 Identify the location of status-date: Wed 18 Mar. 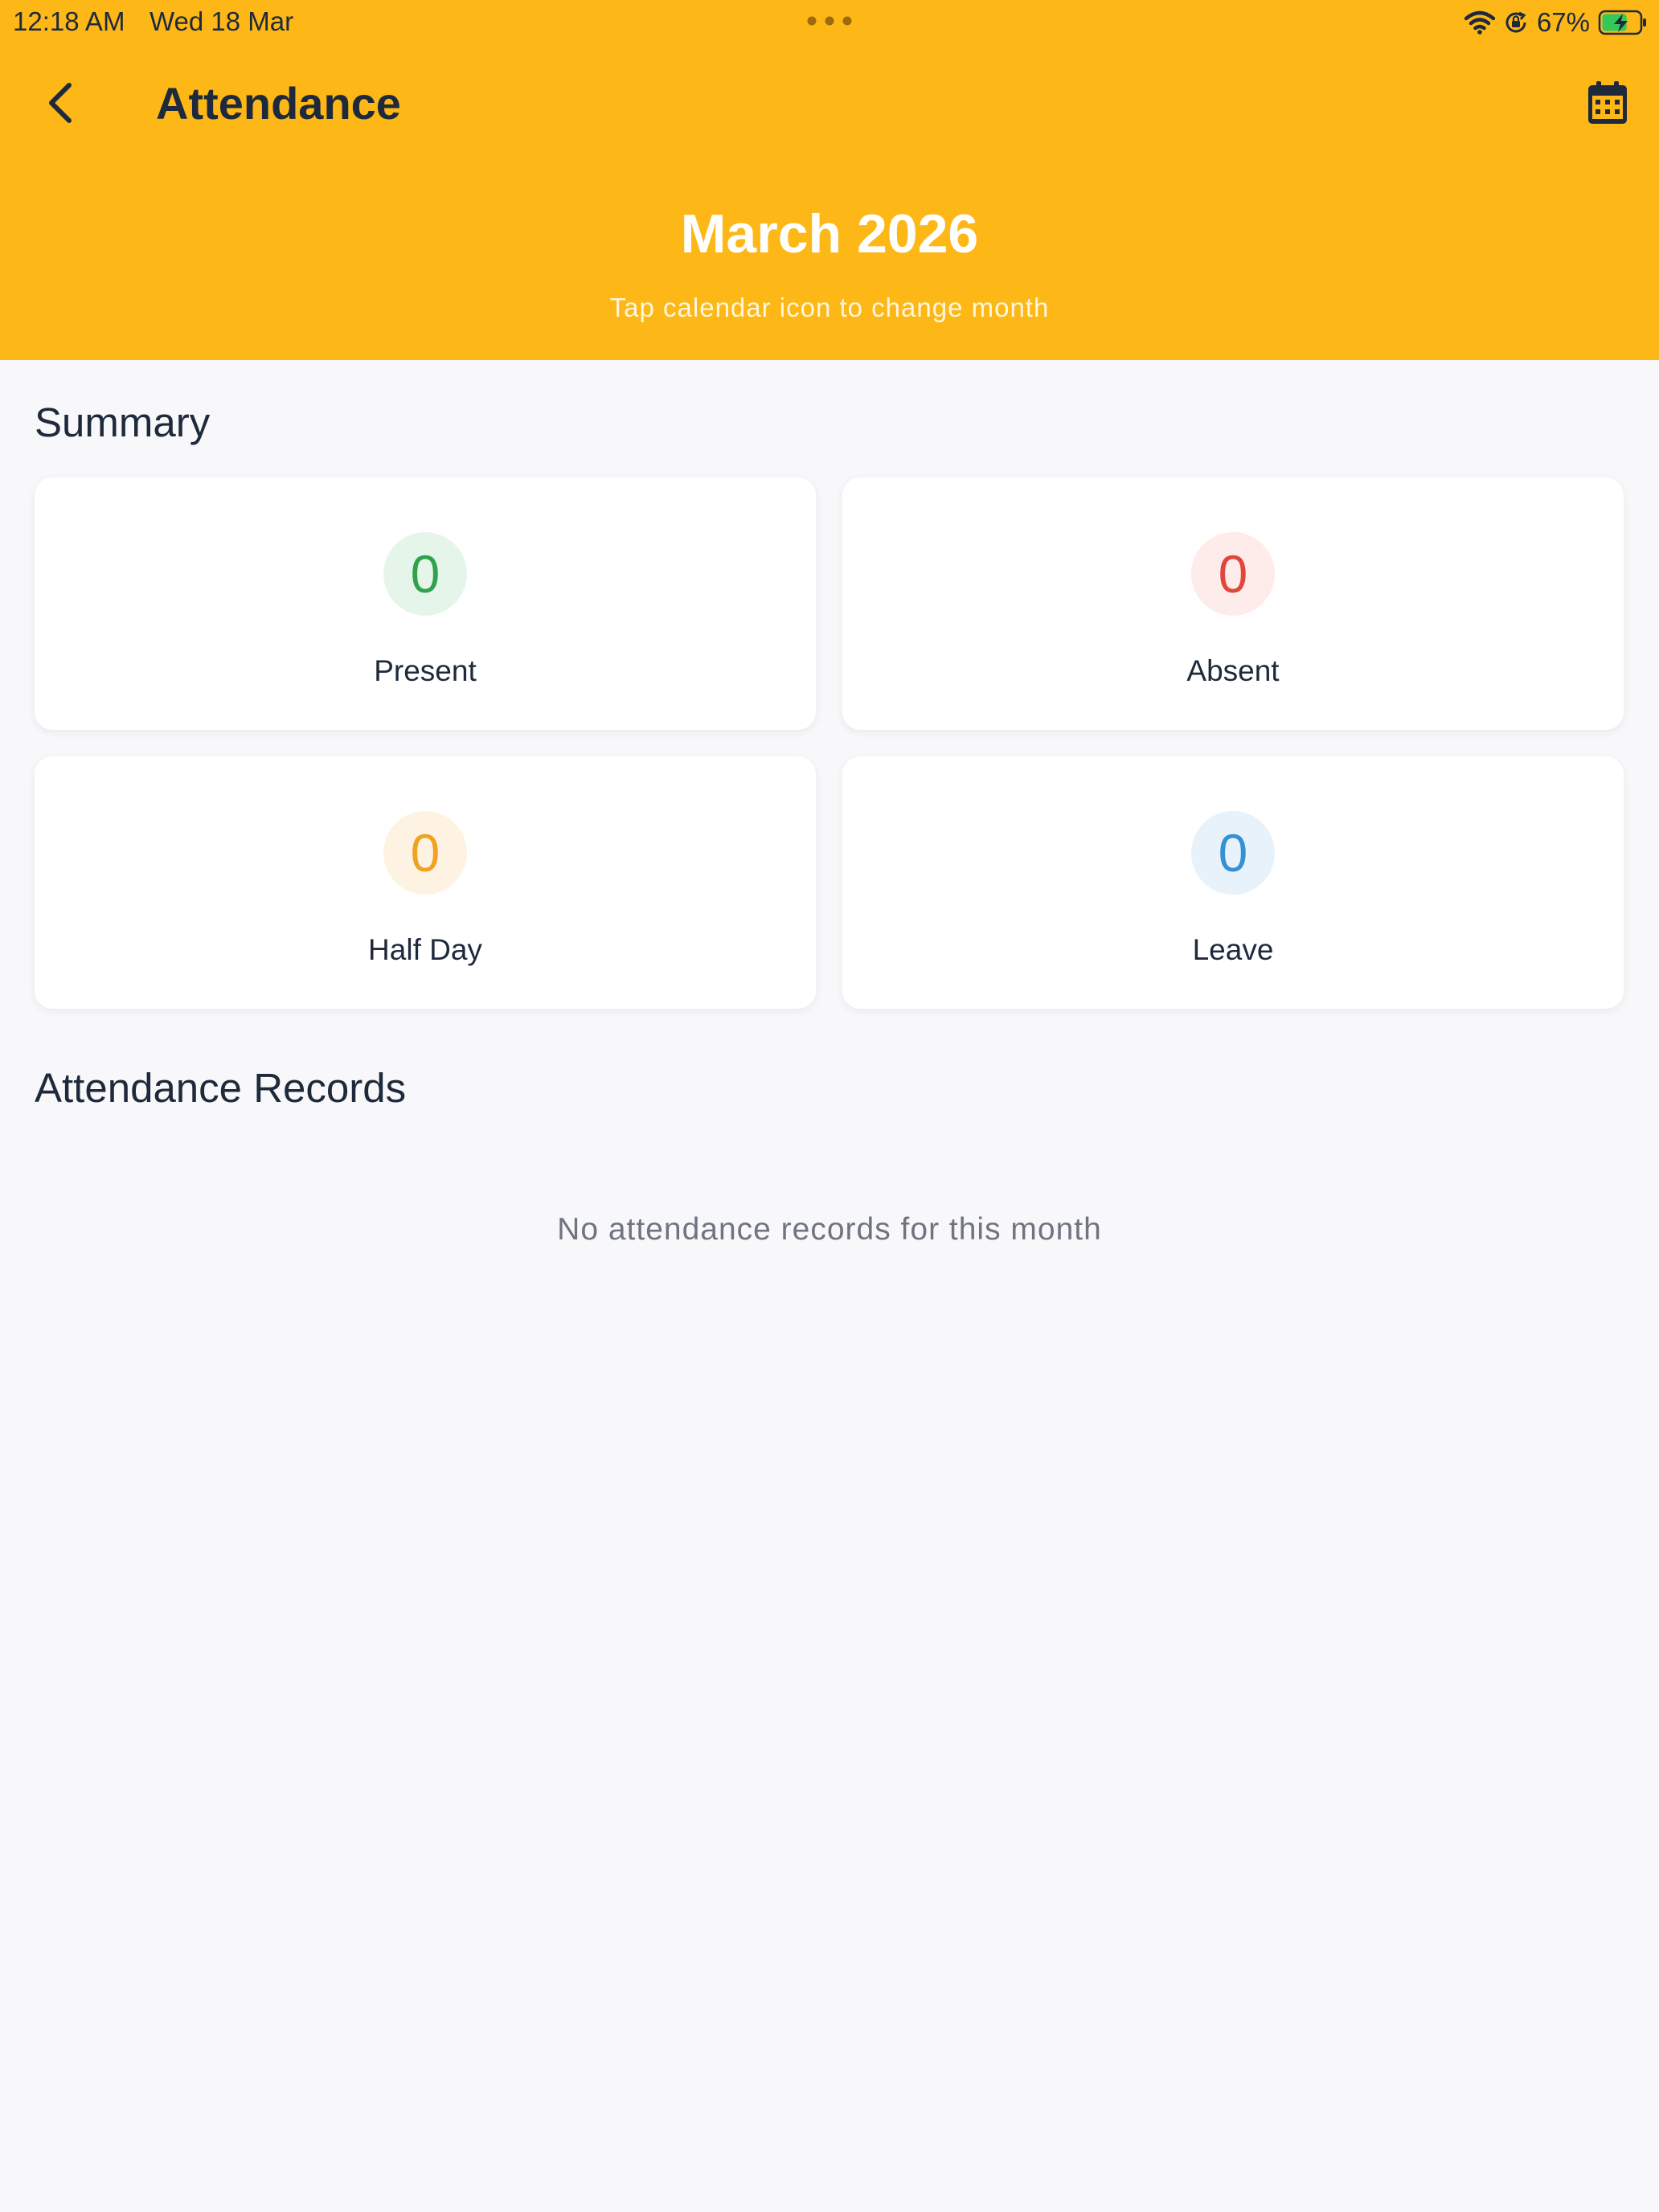
(222, 21).